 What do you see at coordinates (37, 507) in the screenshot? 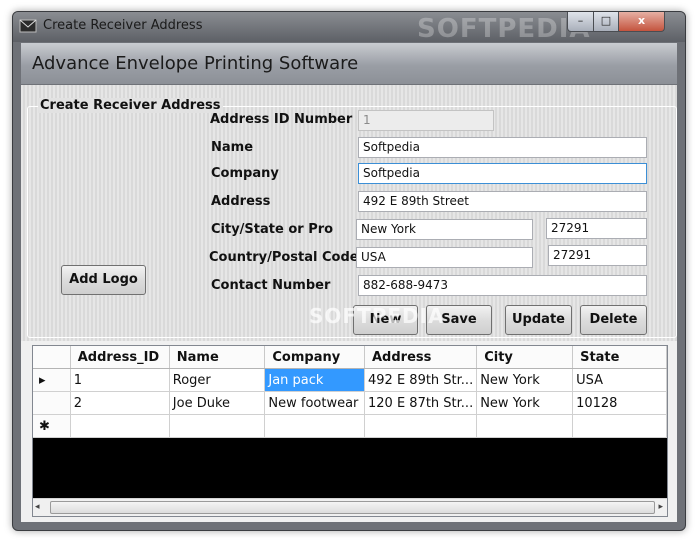
I see `scroll-left-arrow-icon: ◂` at bounding box center [37, 507].